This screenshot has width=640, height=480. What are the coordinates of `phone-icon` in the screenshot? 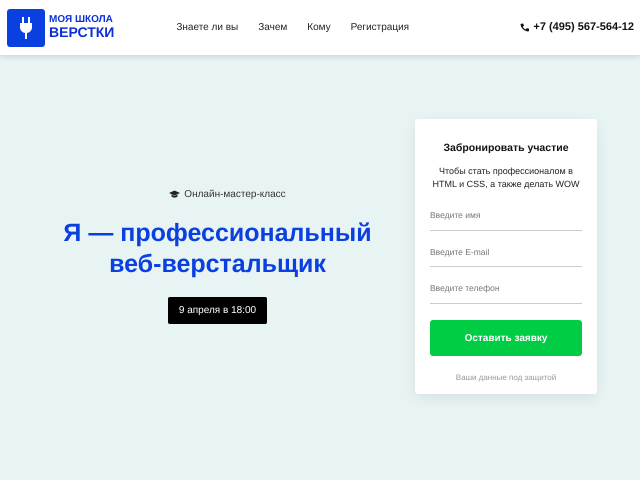 It's located at (525, 27).